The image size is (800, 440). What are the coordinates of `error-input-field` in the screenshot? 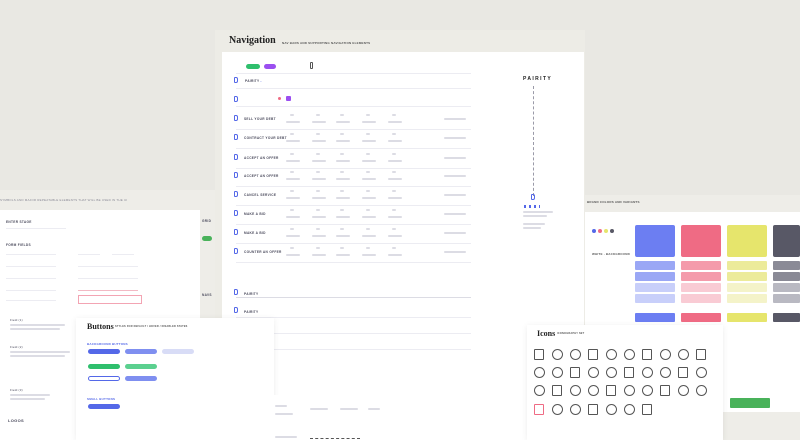 It's located at (110, 299).